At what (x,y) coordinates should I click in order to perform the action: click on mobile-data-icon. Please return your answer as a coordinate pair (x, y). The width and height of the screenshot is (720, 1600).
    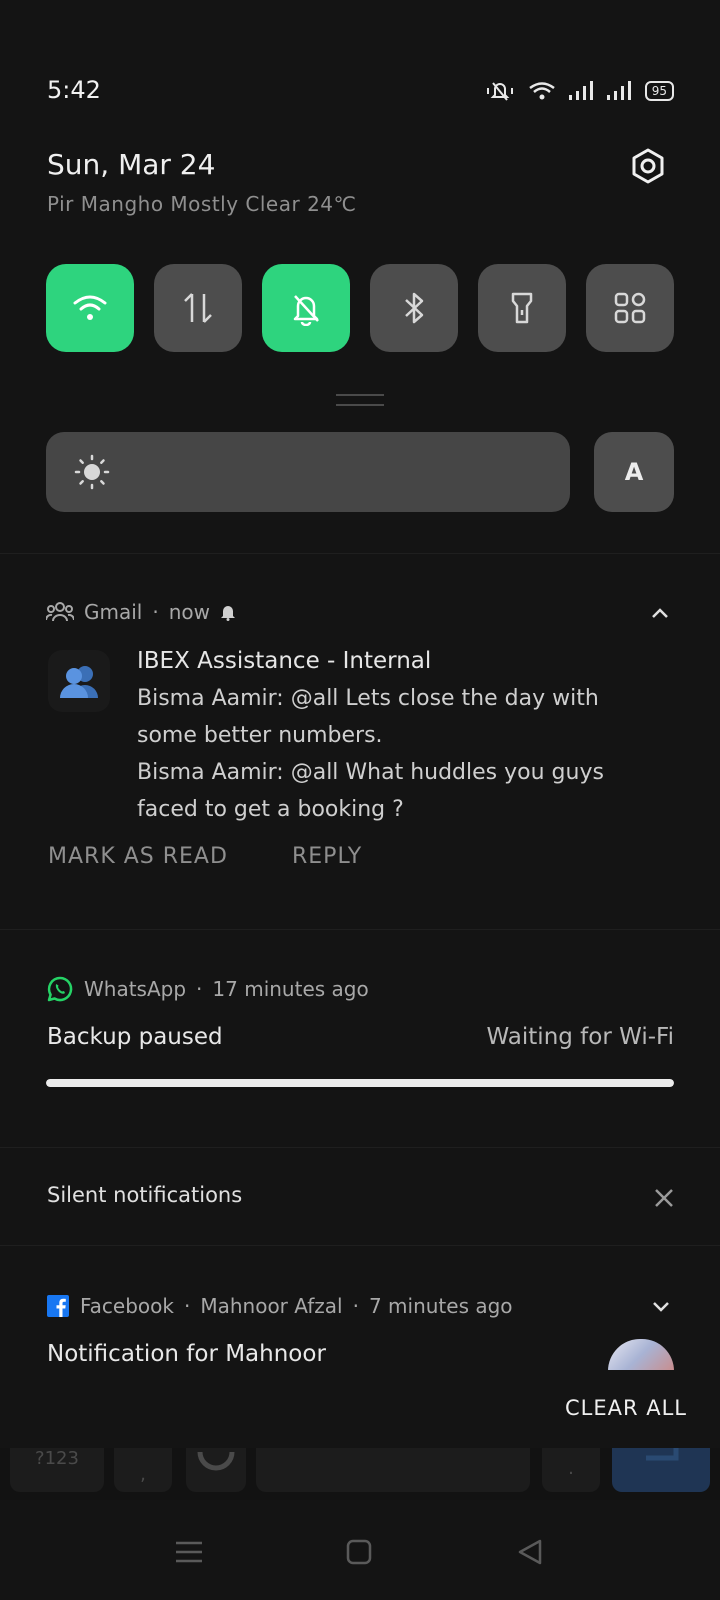
    Looking at the image, I should click on (198, 308).